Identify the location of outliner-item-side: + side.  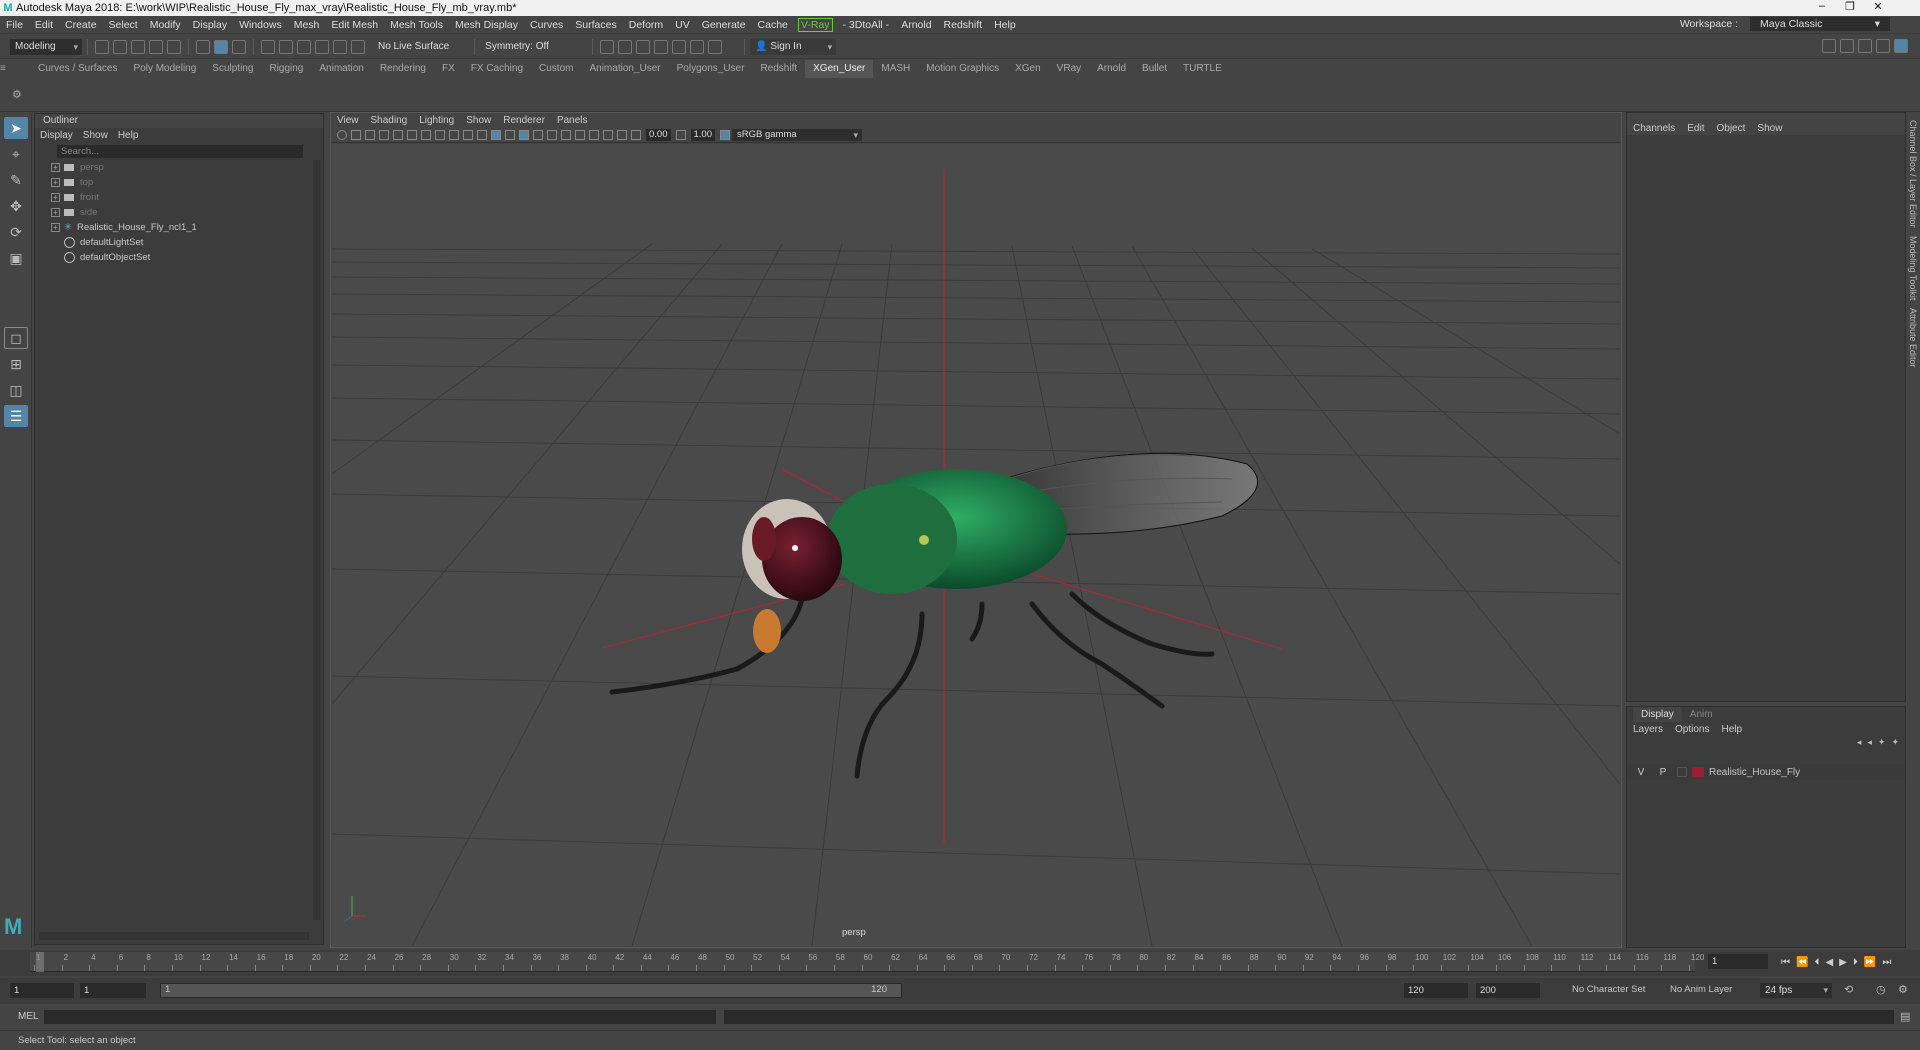
(179, 212).